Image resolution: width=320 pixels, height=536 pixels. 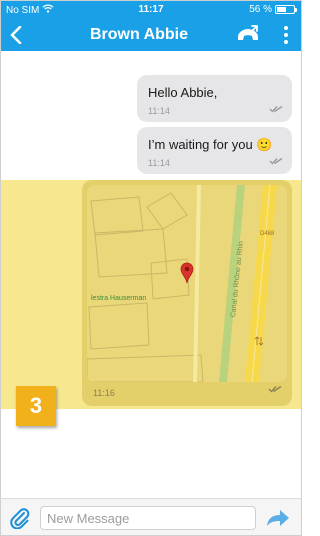 What do you see at coordinates (286, 35) in the screenshot?
I see `more-vertical-icon` at bounding box center [286, 35].